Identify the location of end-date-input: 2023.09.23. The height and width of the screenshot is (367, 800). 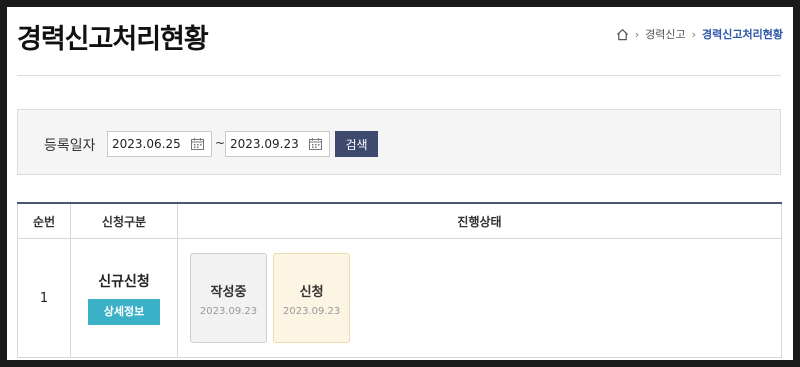
(277, 144).